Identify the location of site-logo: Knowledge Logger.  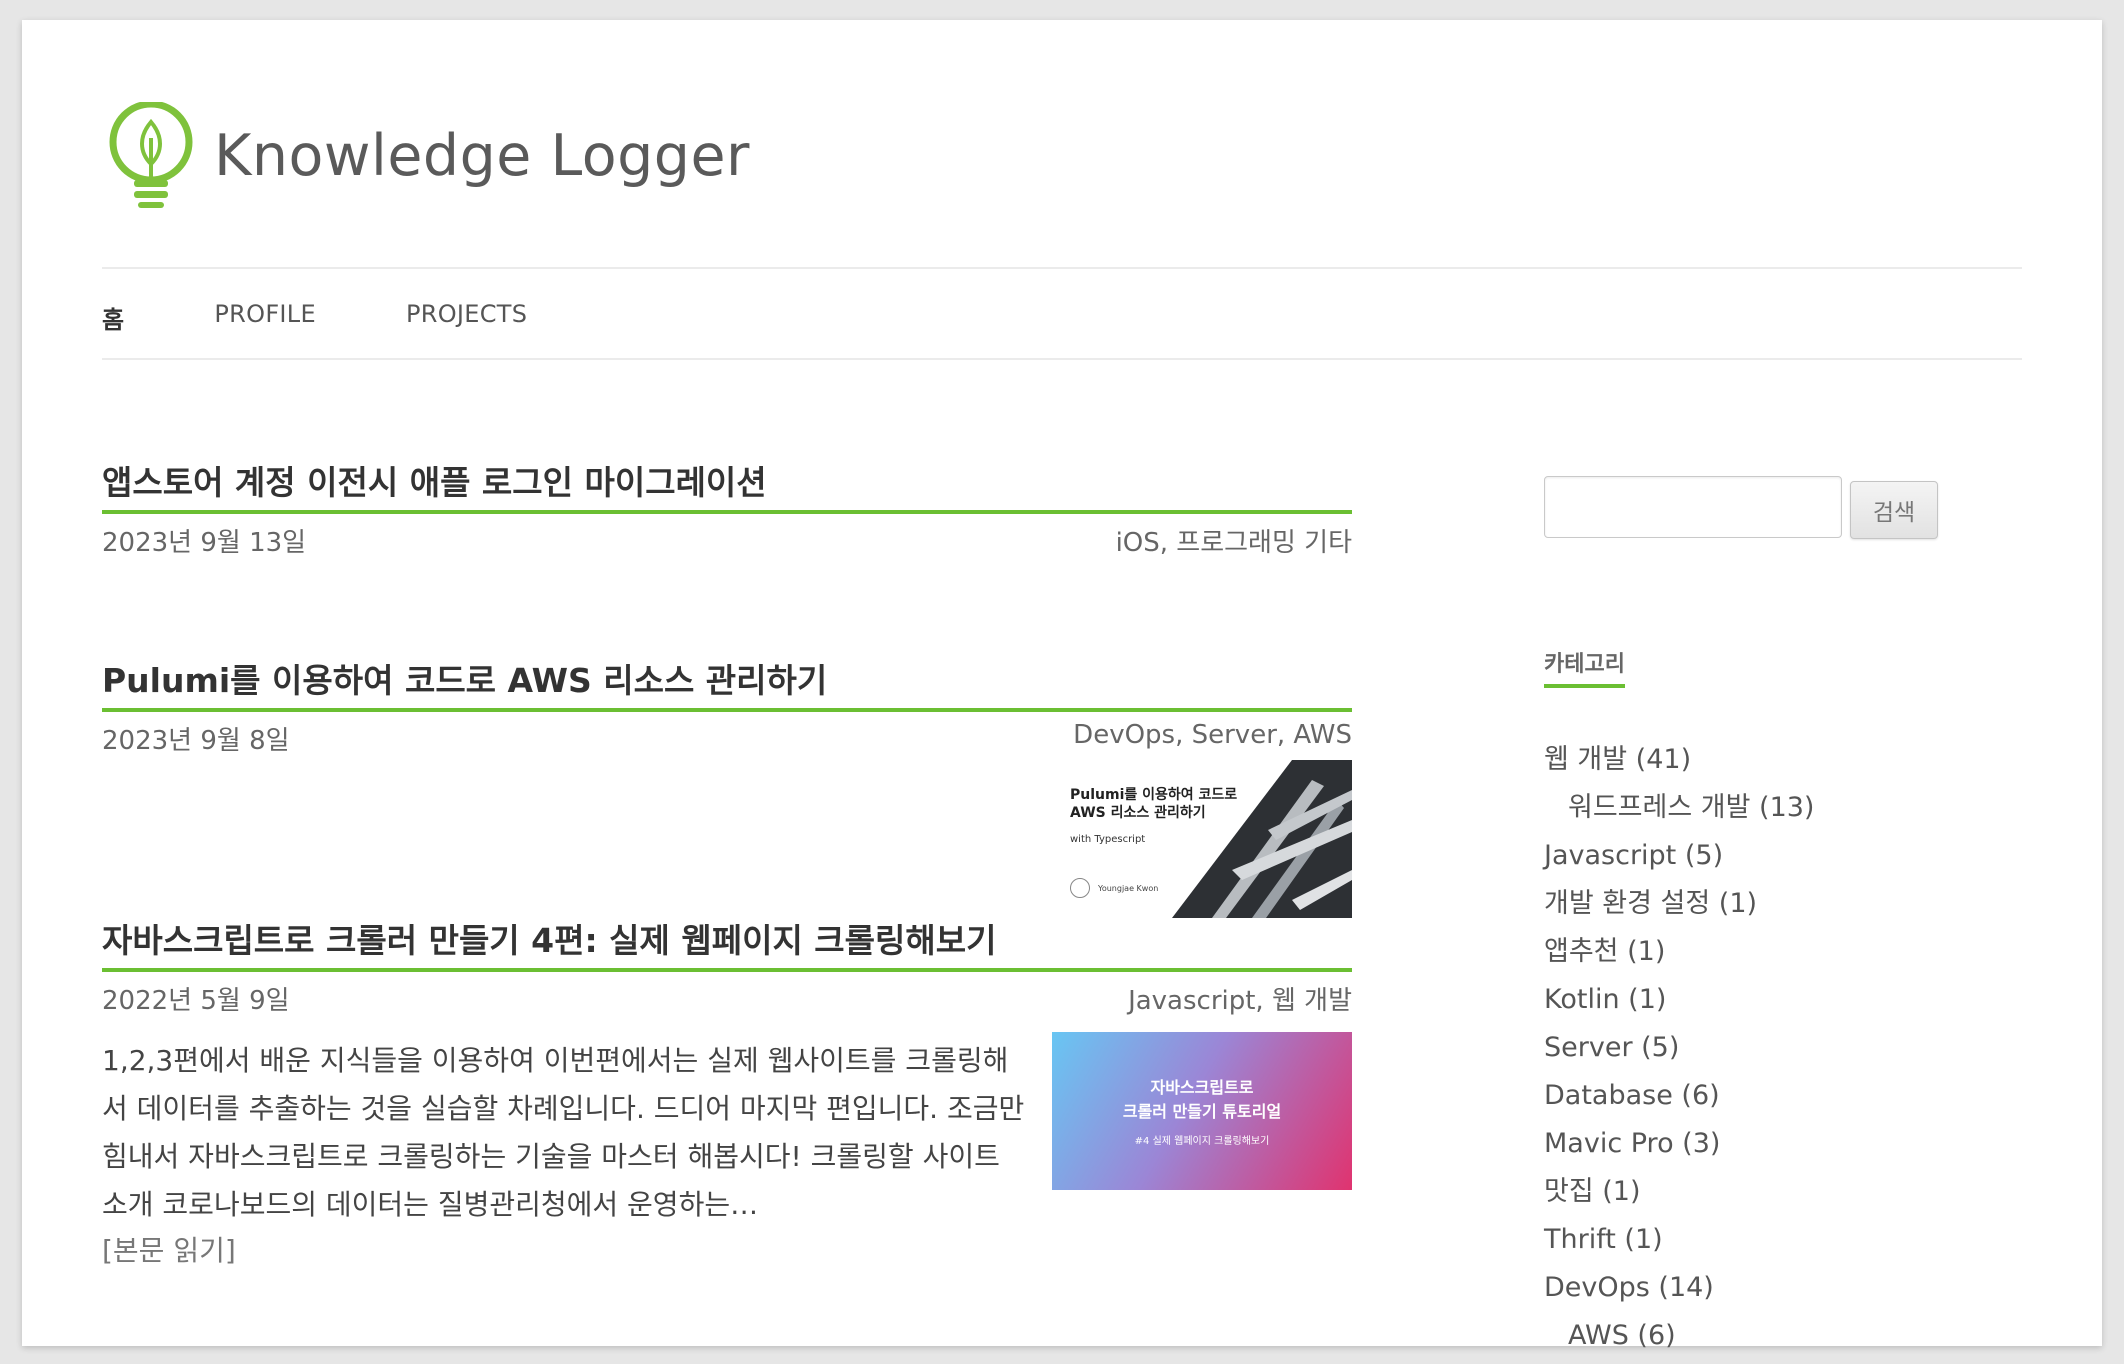
(428, 156).